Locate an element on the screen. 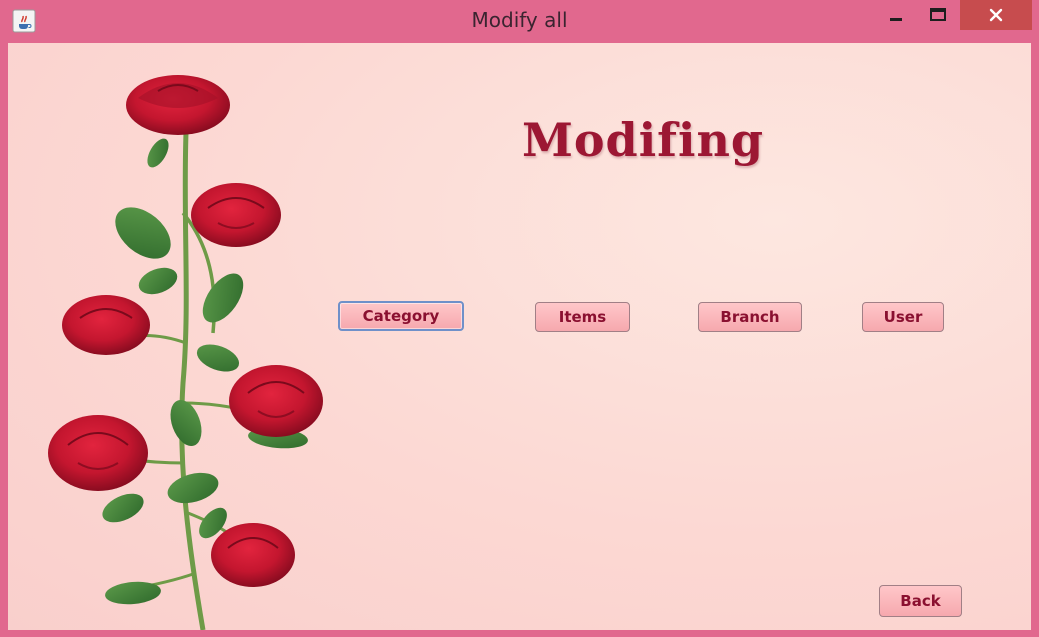 The height and width of the screenshot is (637, 1039). close-icon is located at coordinates (996, 15).